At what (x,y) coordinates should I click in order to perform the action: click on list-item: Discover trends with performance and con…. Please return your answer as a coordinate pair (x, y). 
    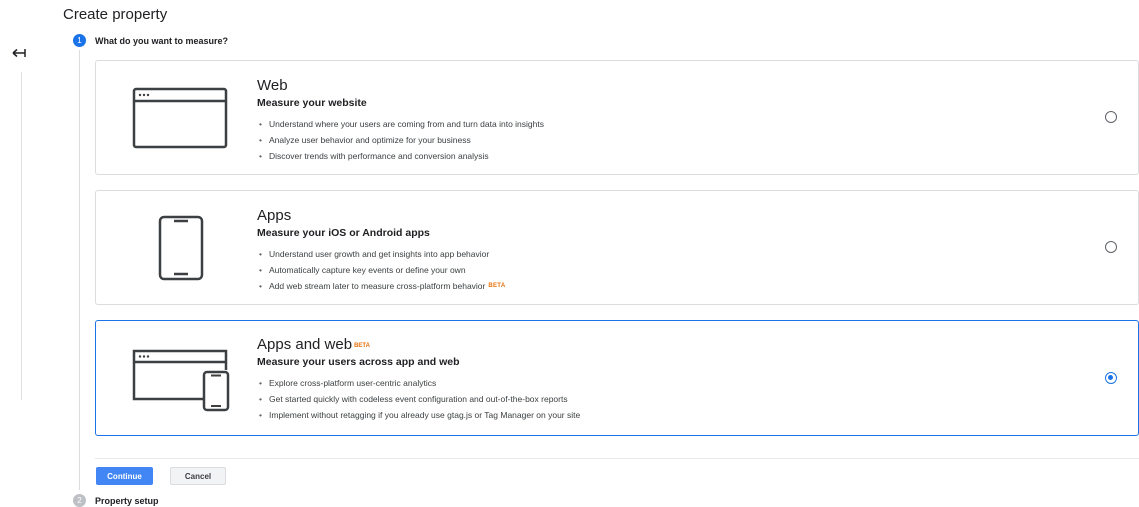
    Looking at the image, I should click on (400, 156).